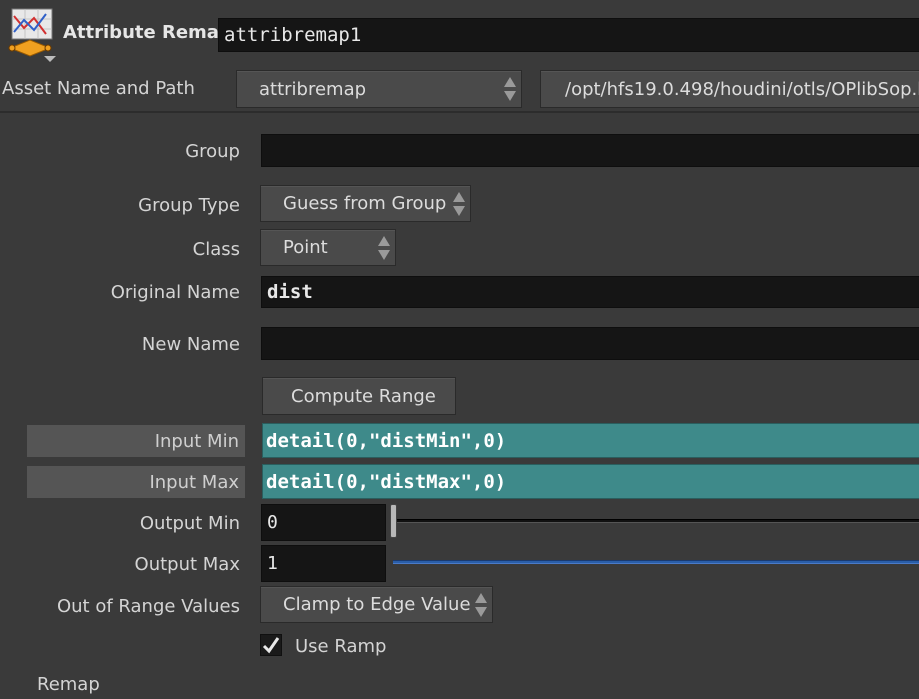  Describe the element at coordinates (459, 112) in the screenshot. I see `divider` at that location.